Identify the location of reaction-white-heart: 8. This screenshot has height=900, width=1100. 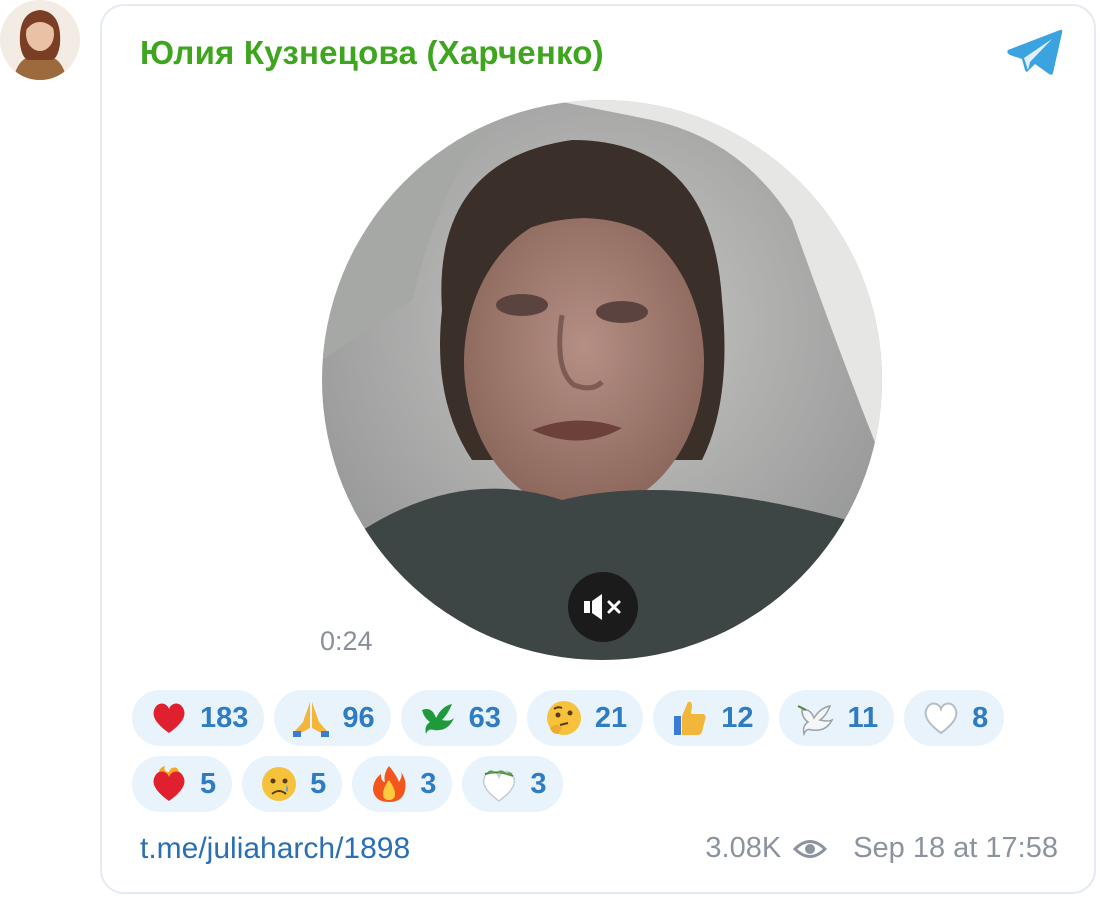
(954, 718).